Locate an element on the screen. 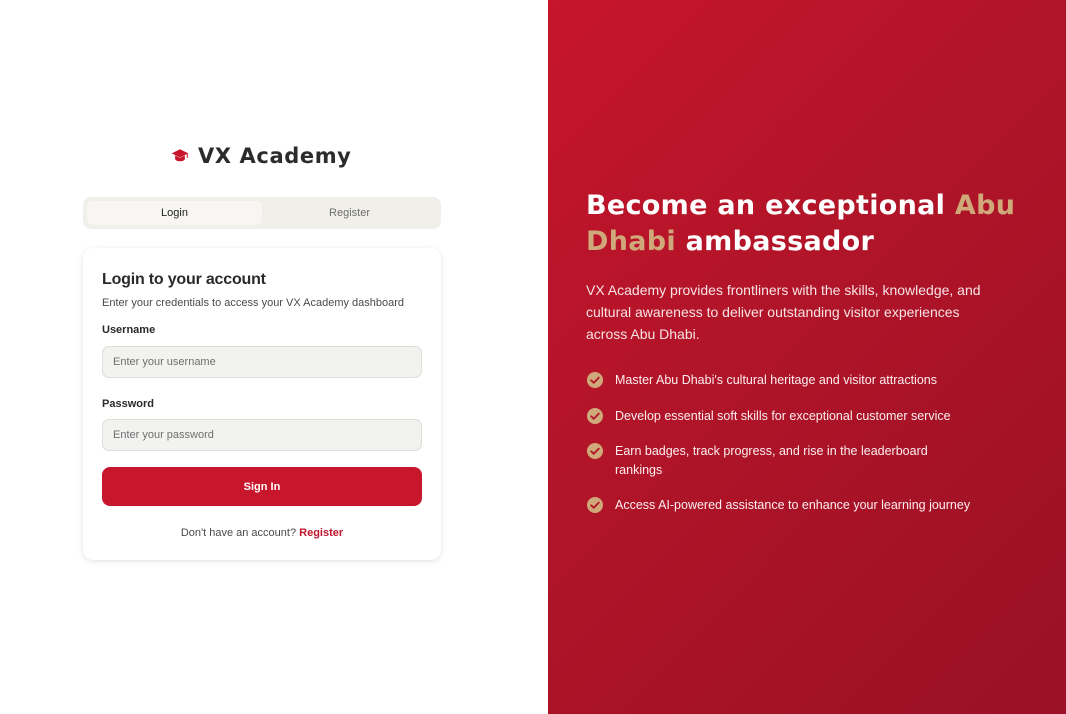 This screenshot has width=1066, height=714. graduation-cap-icon is located at coordinates (180, 156).